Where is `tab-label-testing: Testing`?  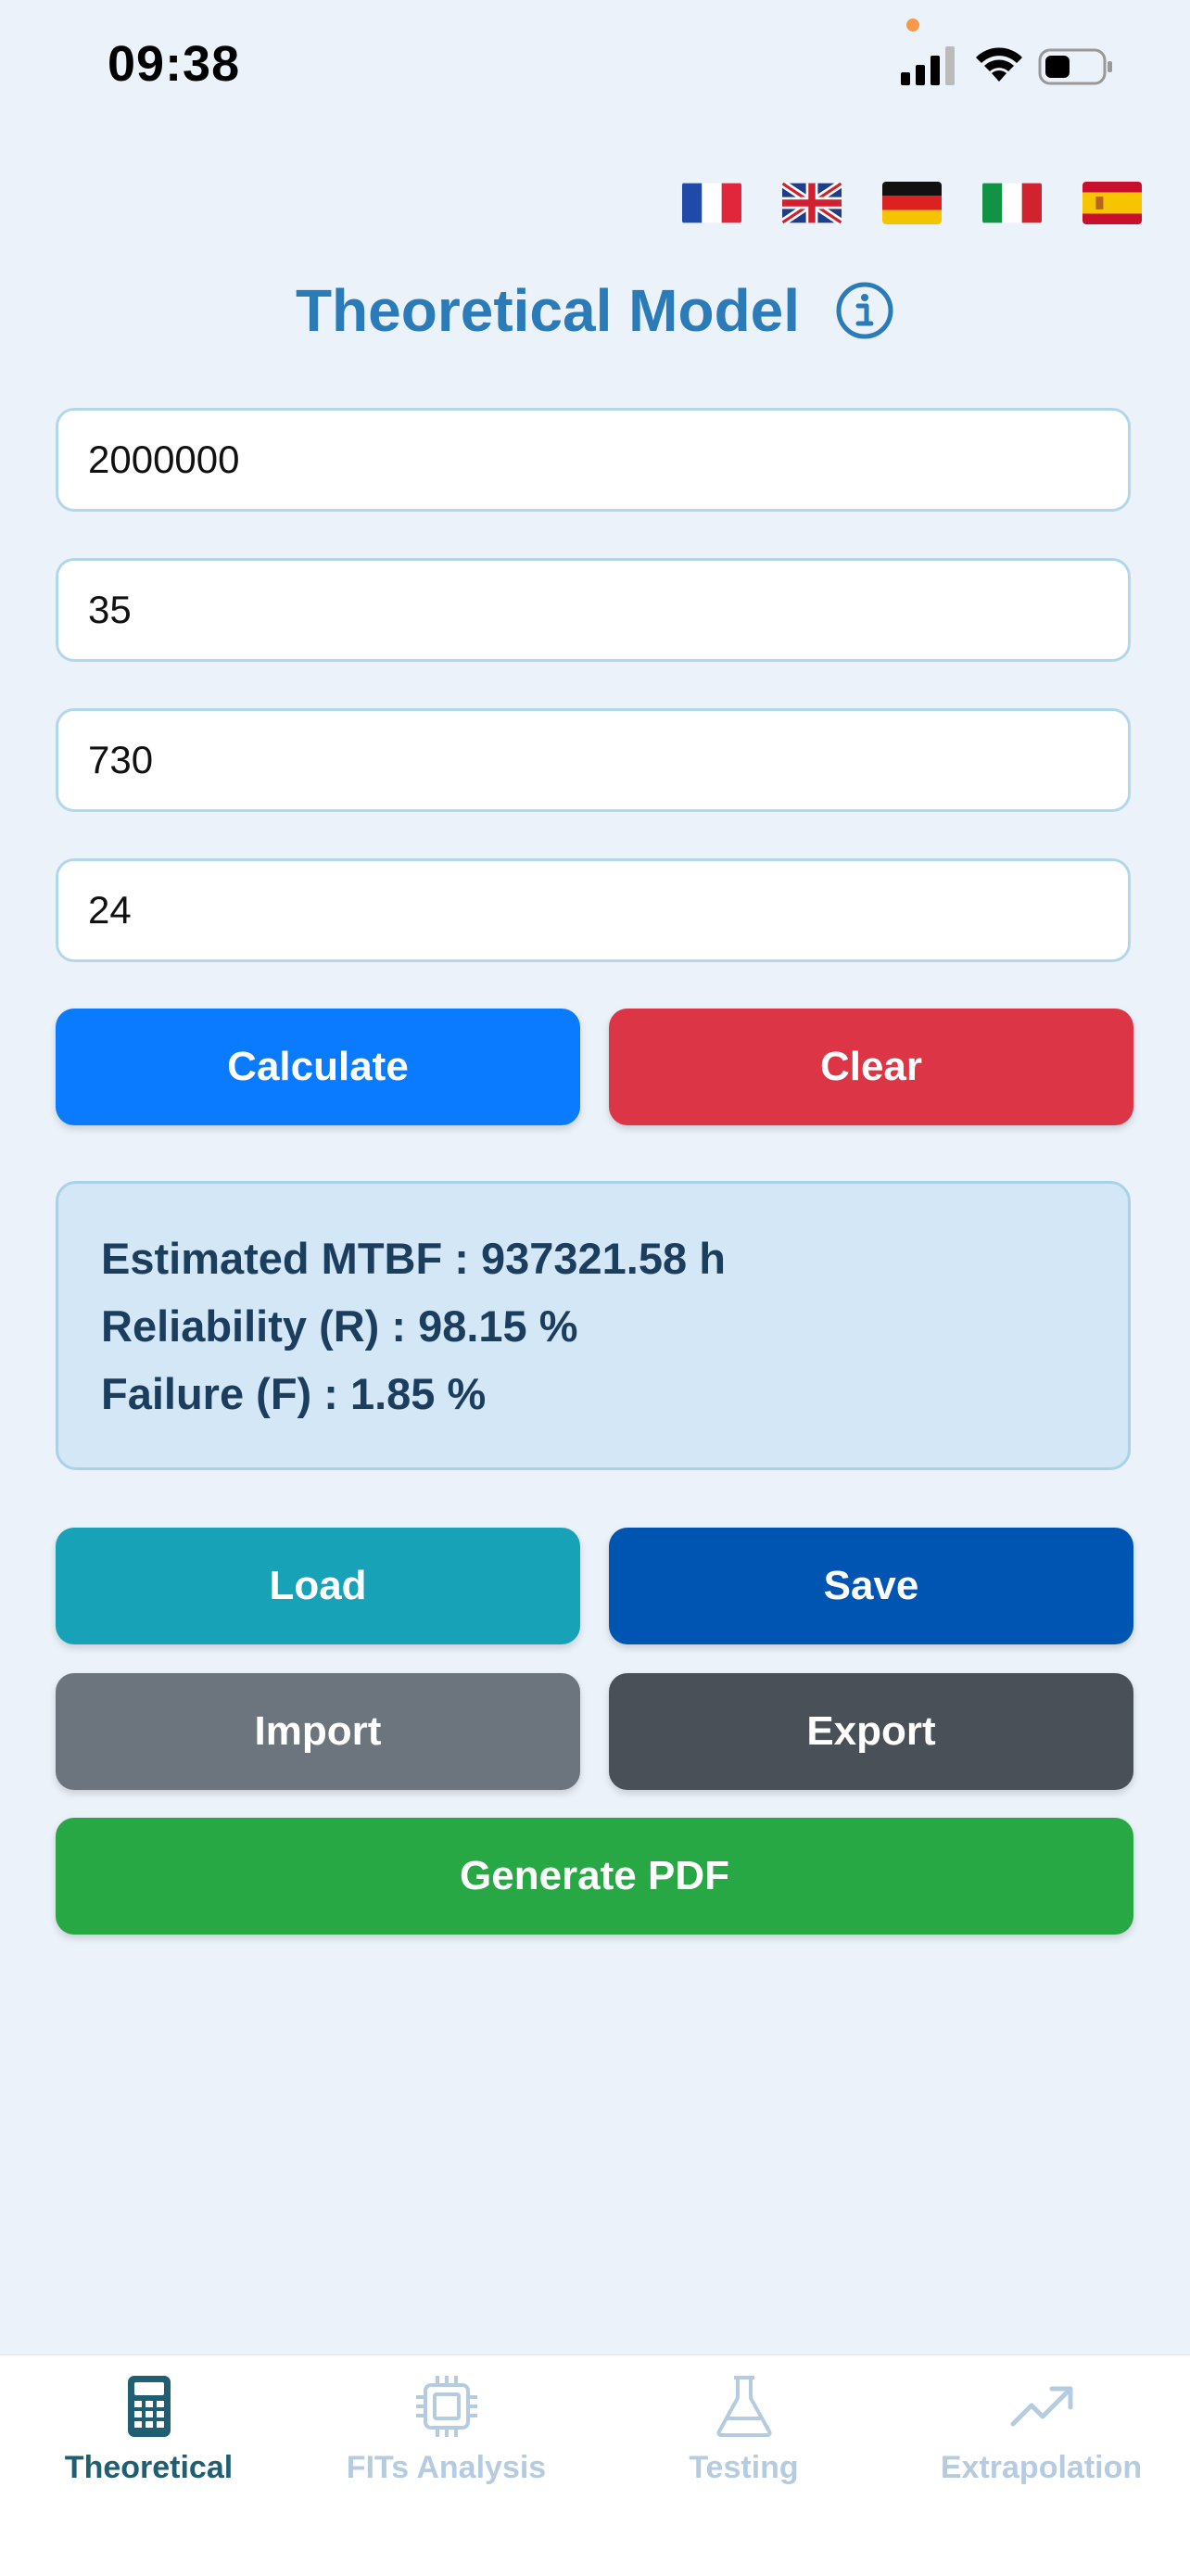
tab-label-testing: Testing is located at coordinates (744, 2467).